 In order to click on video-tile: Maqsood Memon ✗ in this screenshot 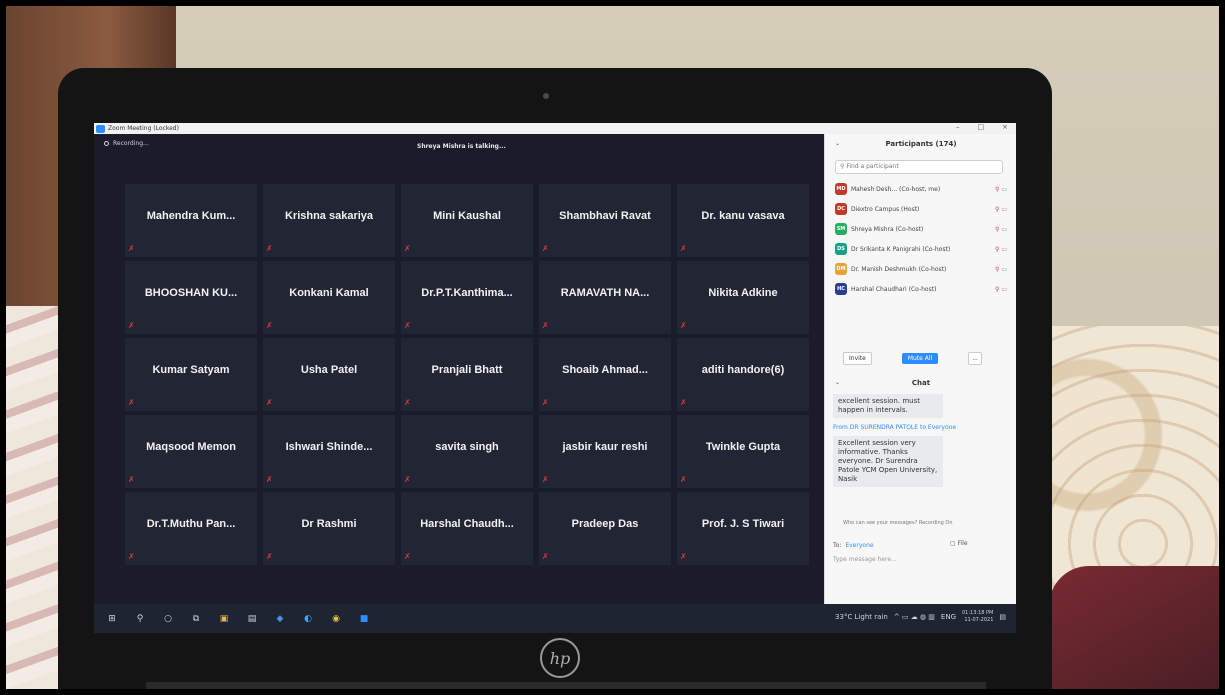, I will do `click(191, 451)`.